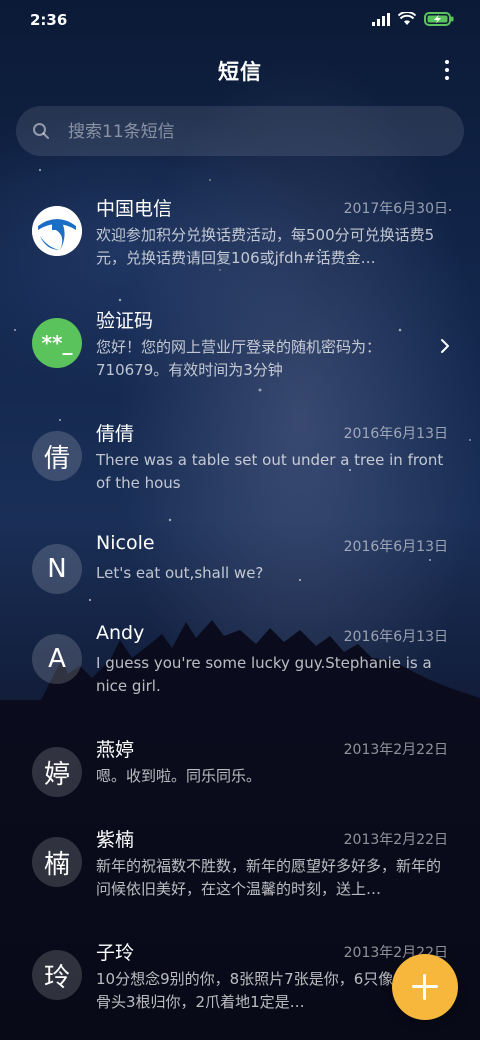  What do you see at coordinates (57, 343) in the screenshot?
I see `avatar: **_` at bounding box center [57, 343].